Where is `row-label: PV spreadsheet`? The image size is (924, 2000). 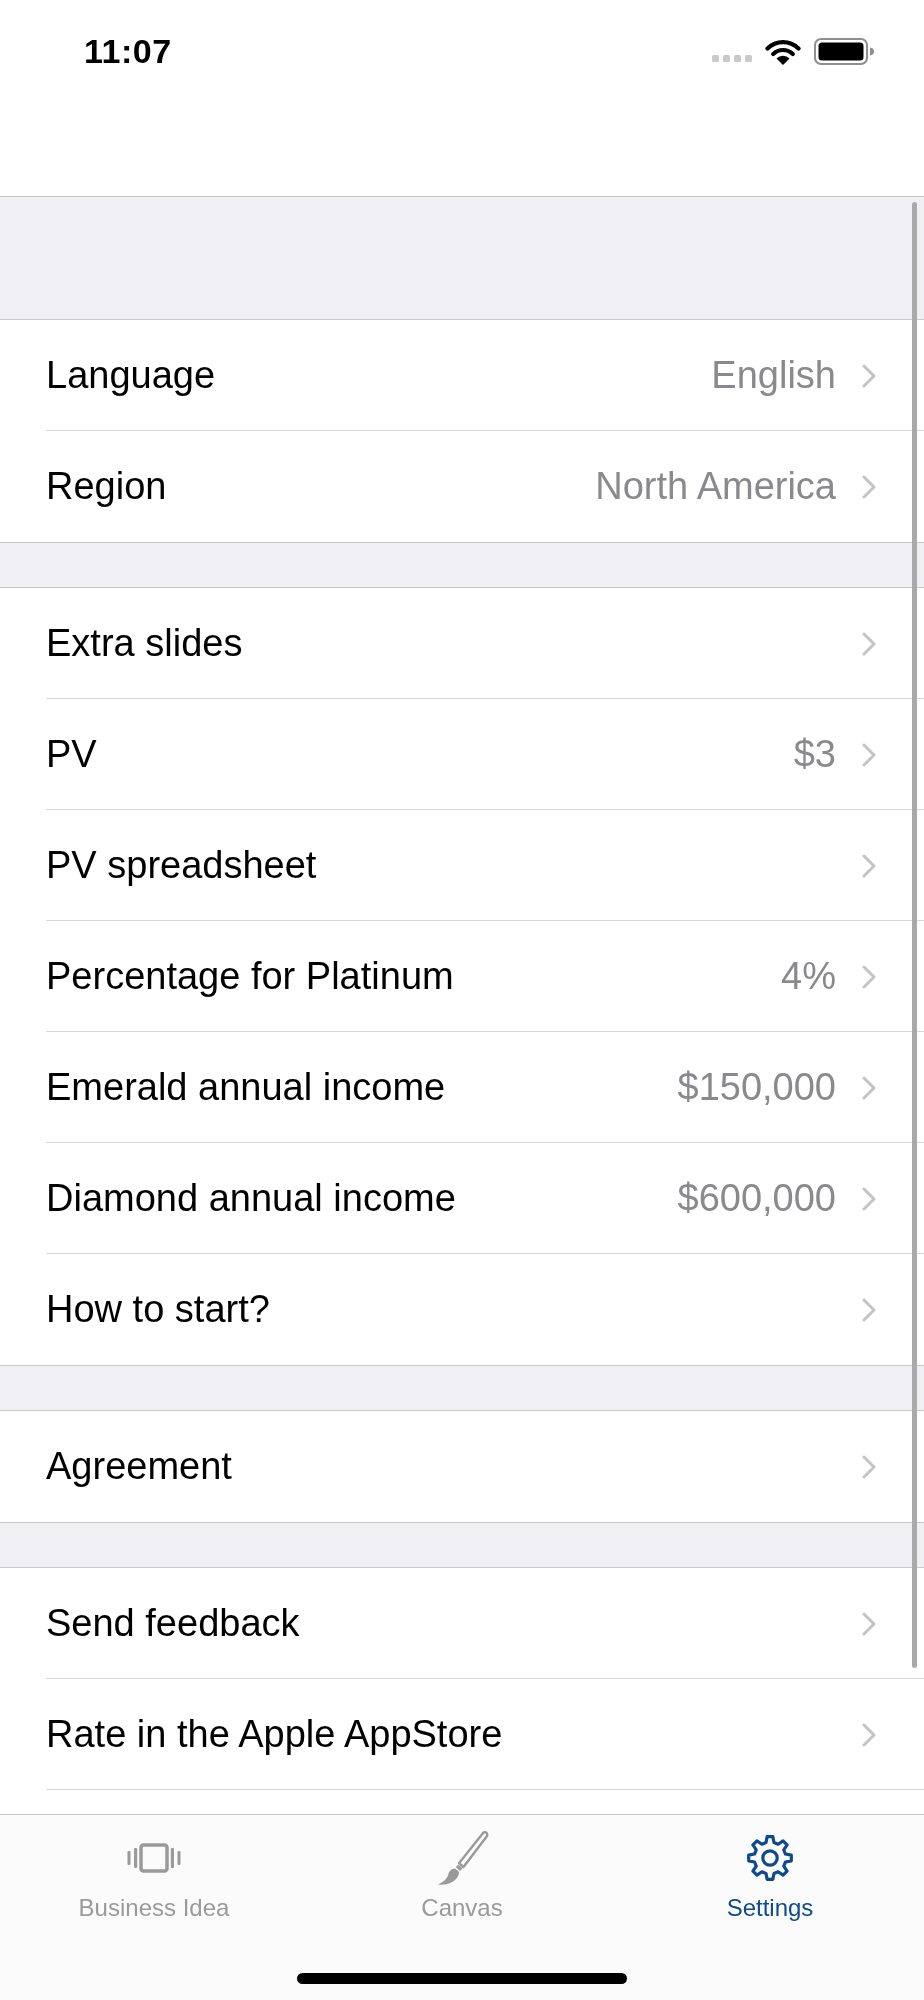 row-label: PV spreadsheet is located at coordinates (181, 865).